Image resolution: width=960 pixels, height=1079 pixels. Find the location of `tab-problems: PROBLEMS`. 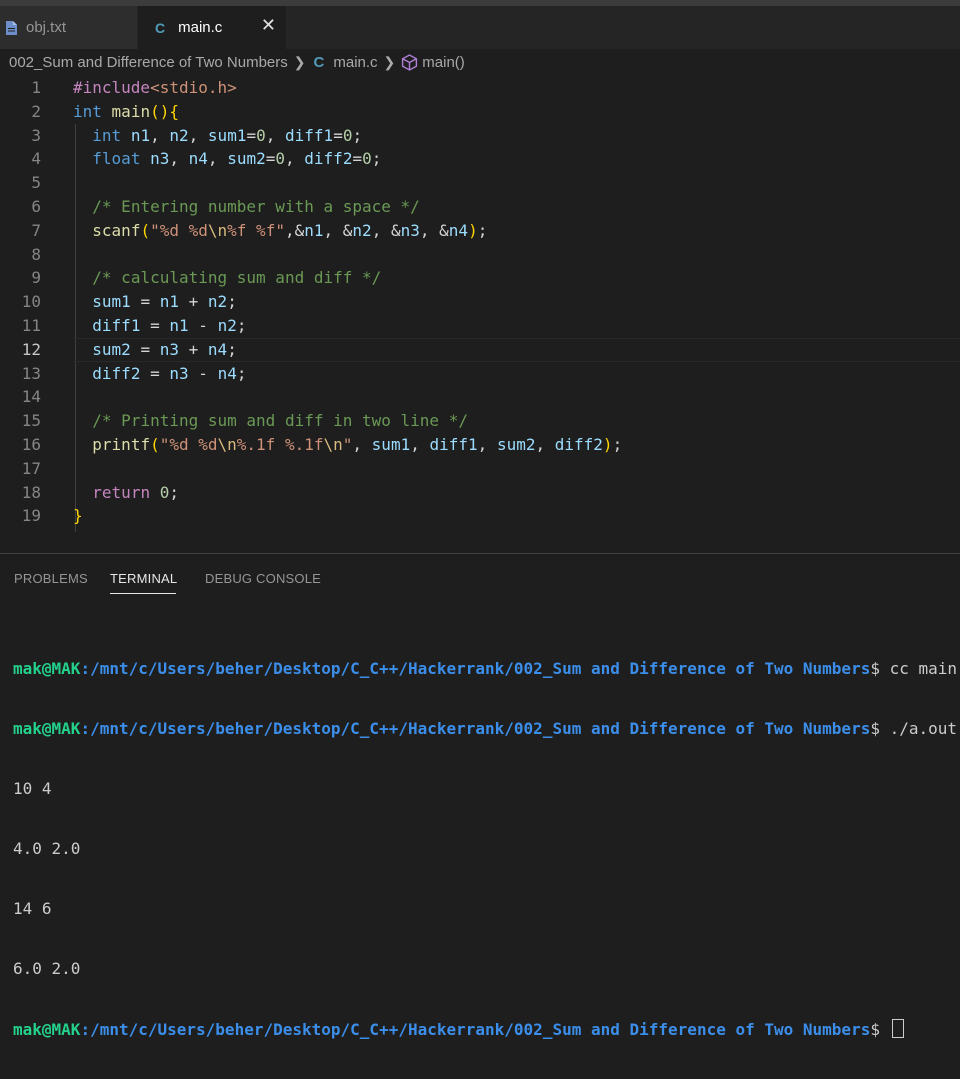

tab-problems: PROBLEMS is located at coordinates (51, 578).